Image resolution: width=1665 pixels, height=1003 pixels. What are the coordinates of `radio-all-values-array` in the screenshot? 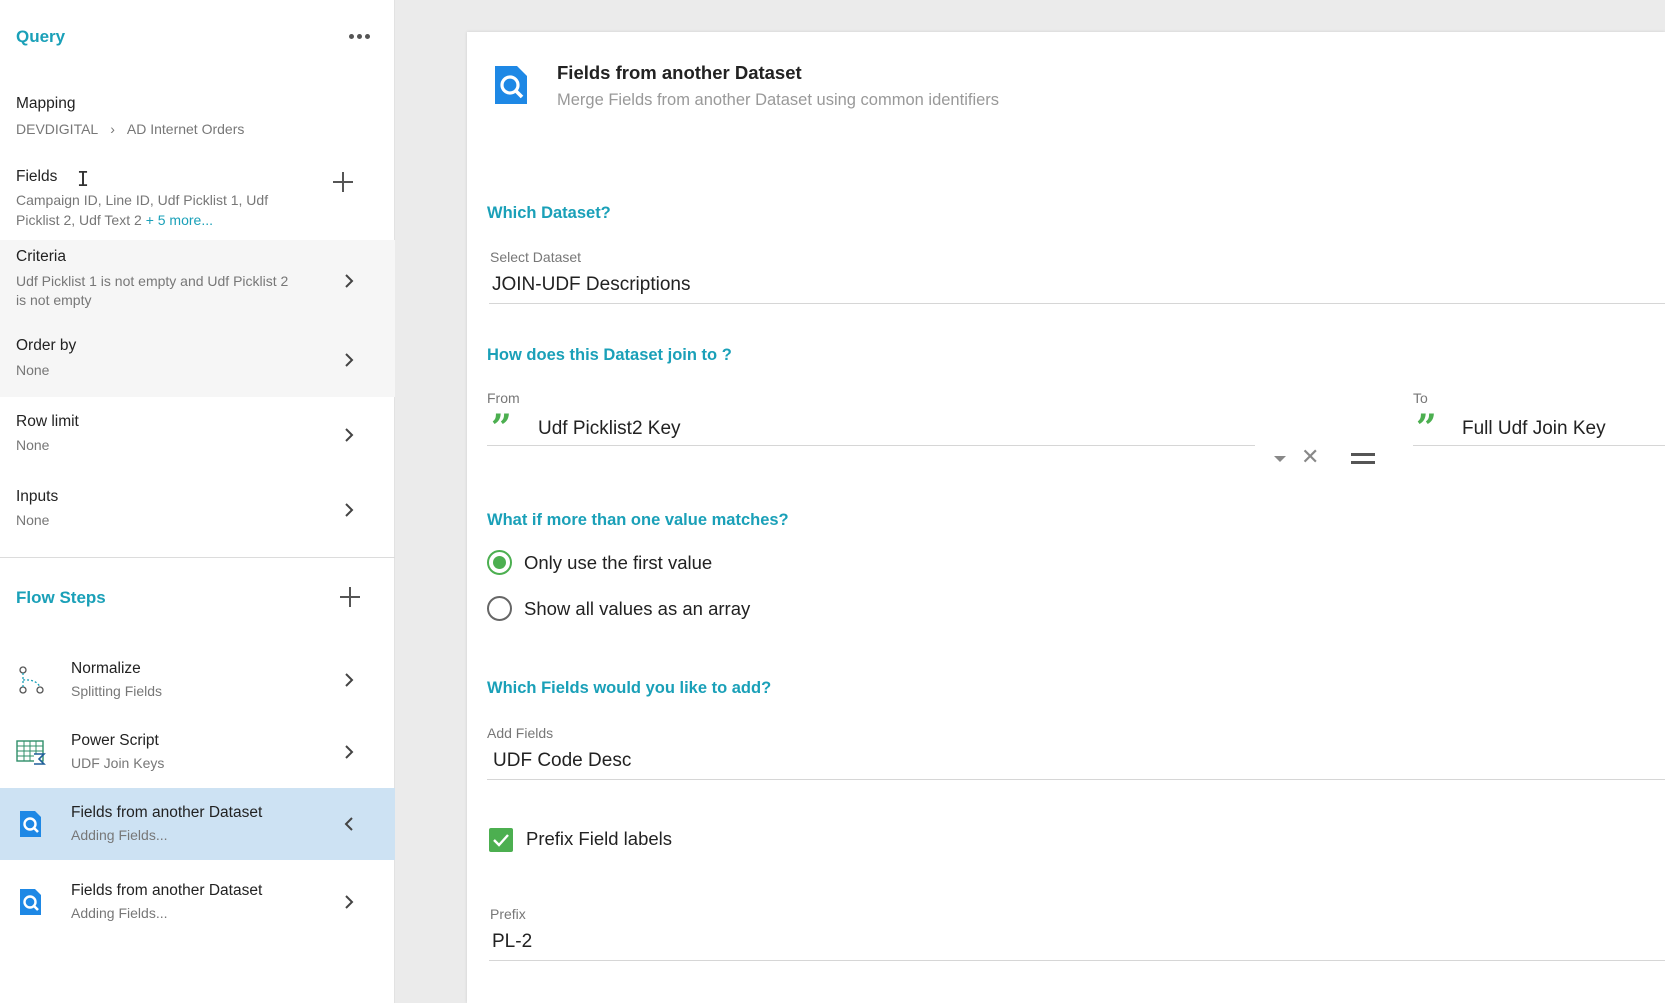 It's located at (499, 608).